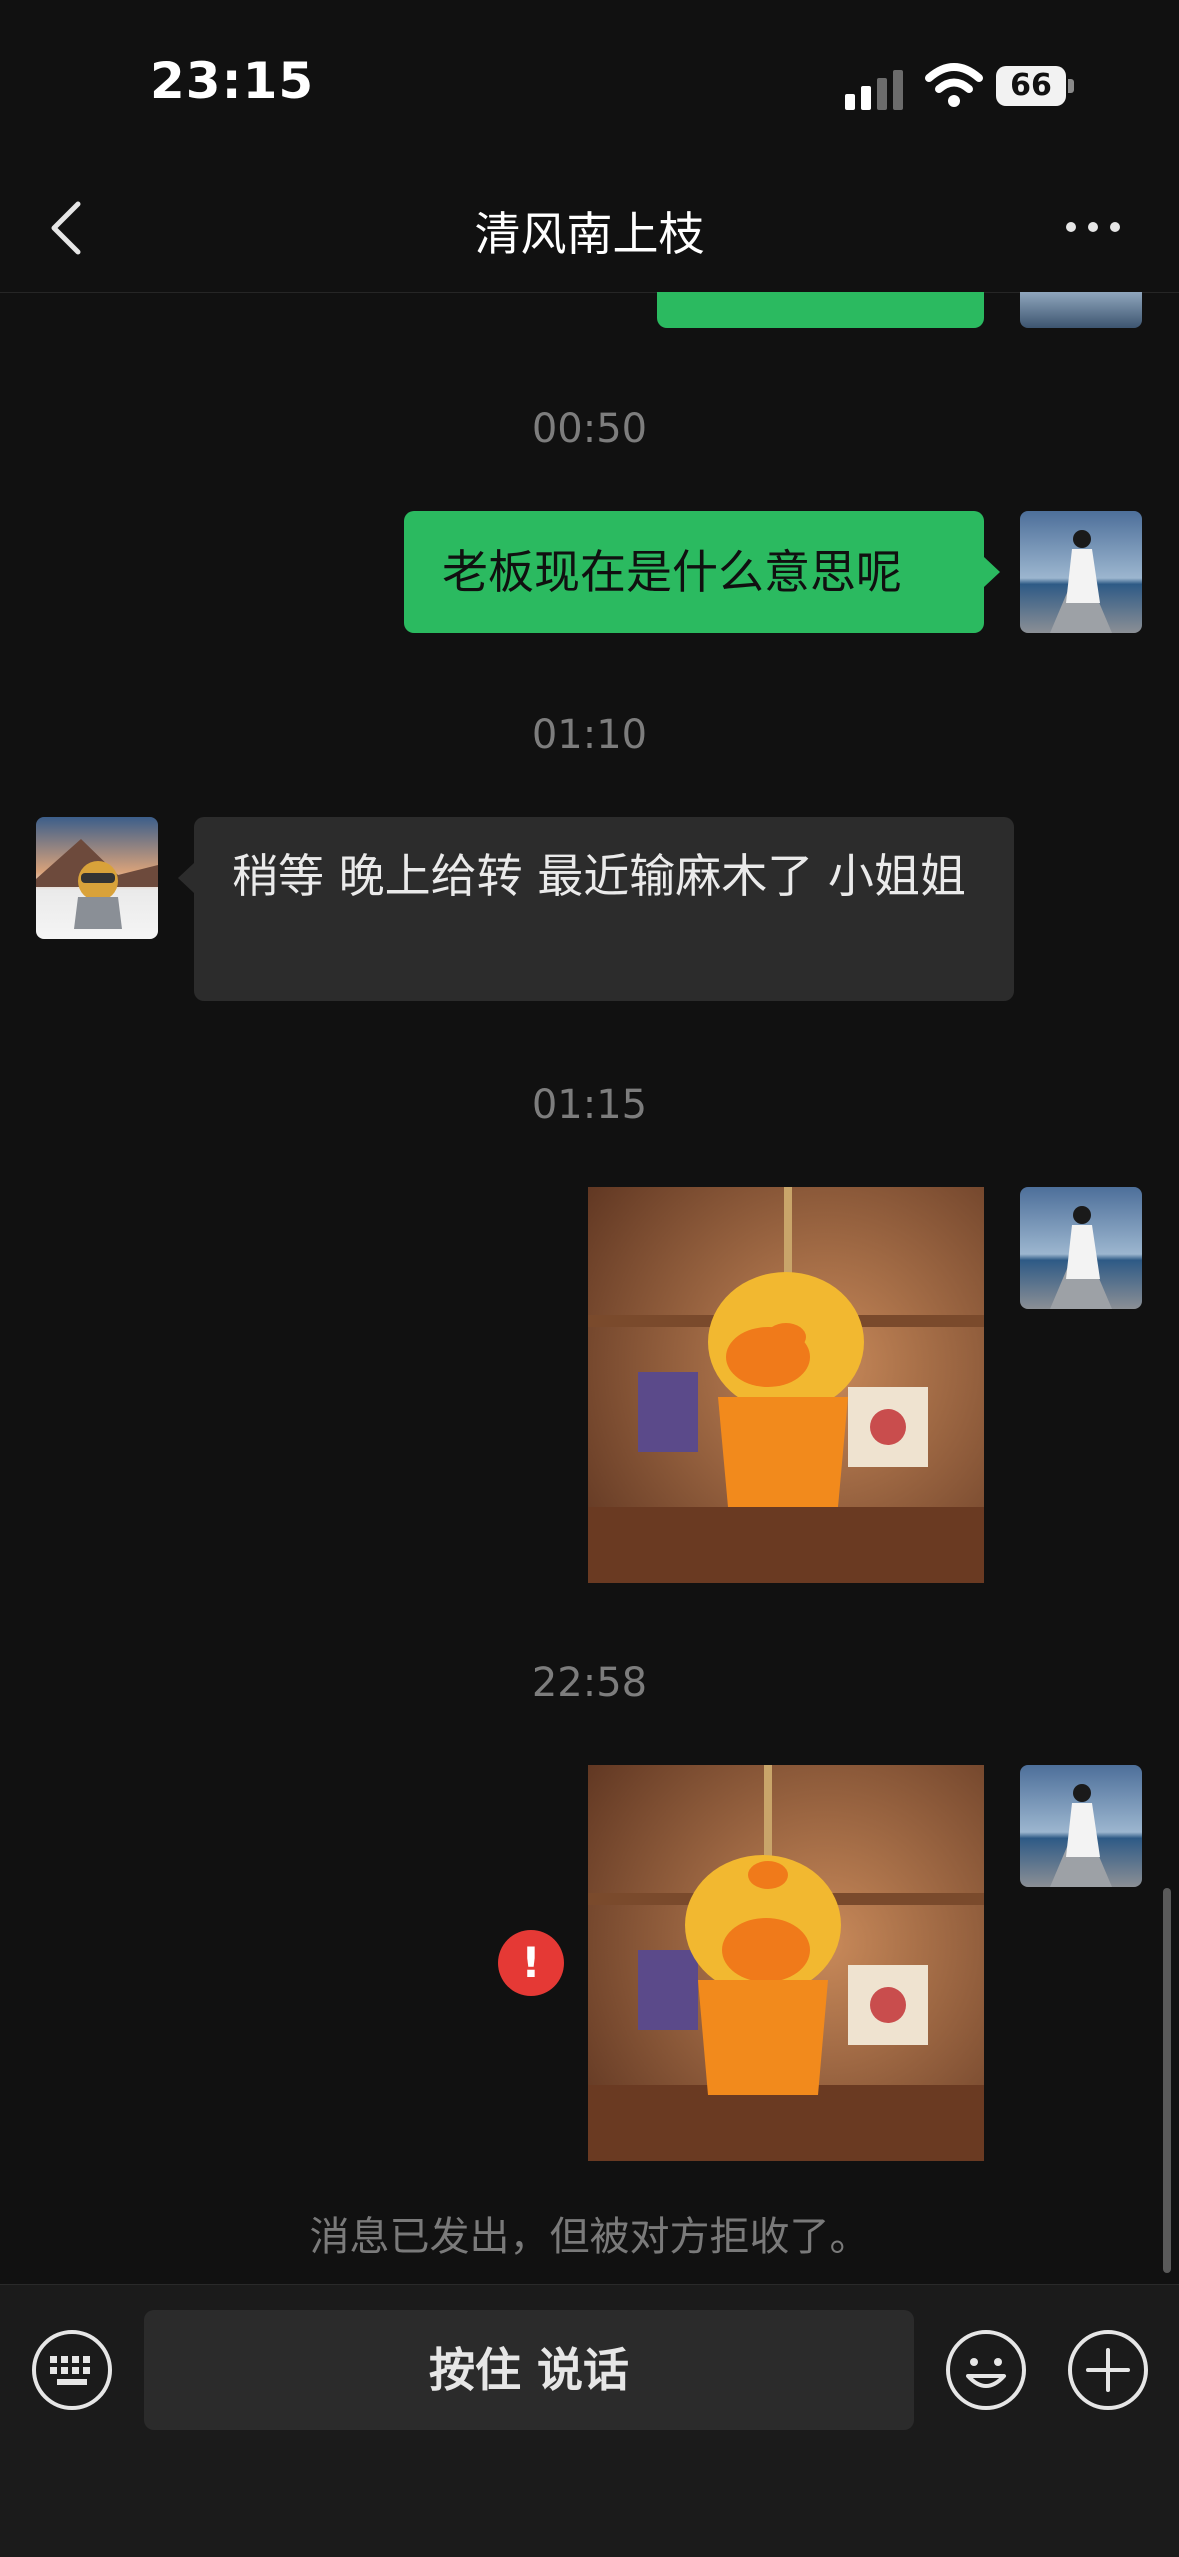 This screenshot has height=2557, width=1179. Describe the element at coordinates (72, 2370) in the screenshot. I see `keyboard-icon` at that location.